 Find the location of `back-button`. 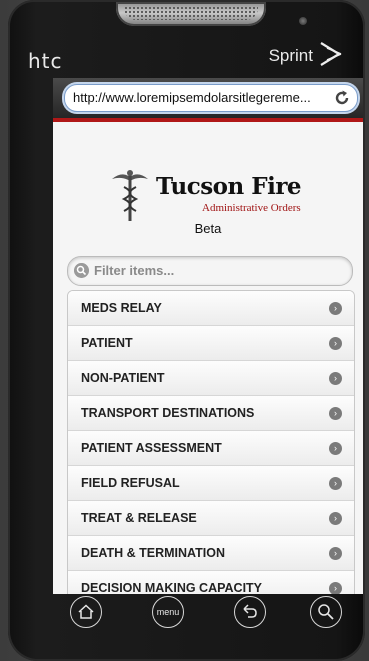

back-button is located at coordinates (250, 612).